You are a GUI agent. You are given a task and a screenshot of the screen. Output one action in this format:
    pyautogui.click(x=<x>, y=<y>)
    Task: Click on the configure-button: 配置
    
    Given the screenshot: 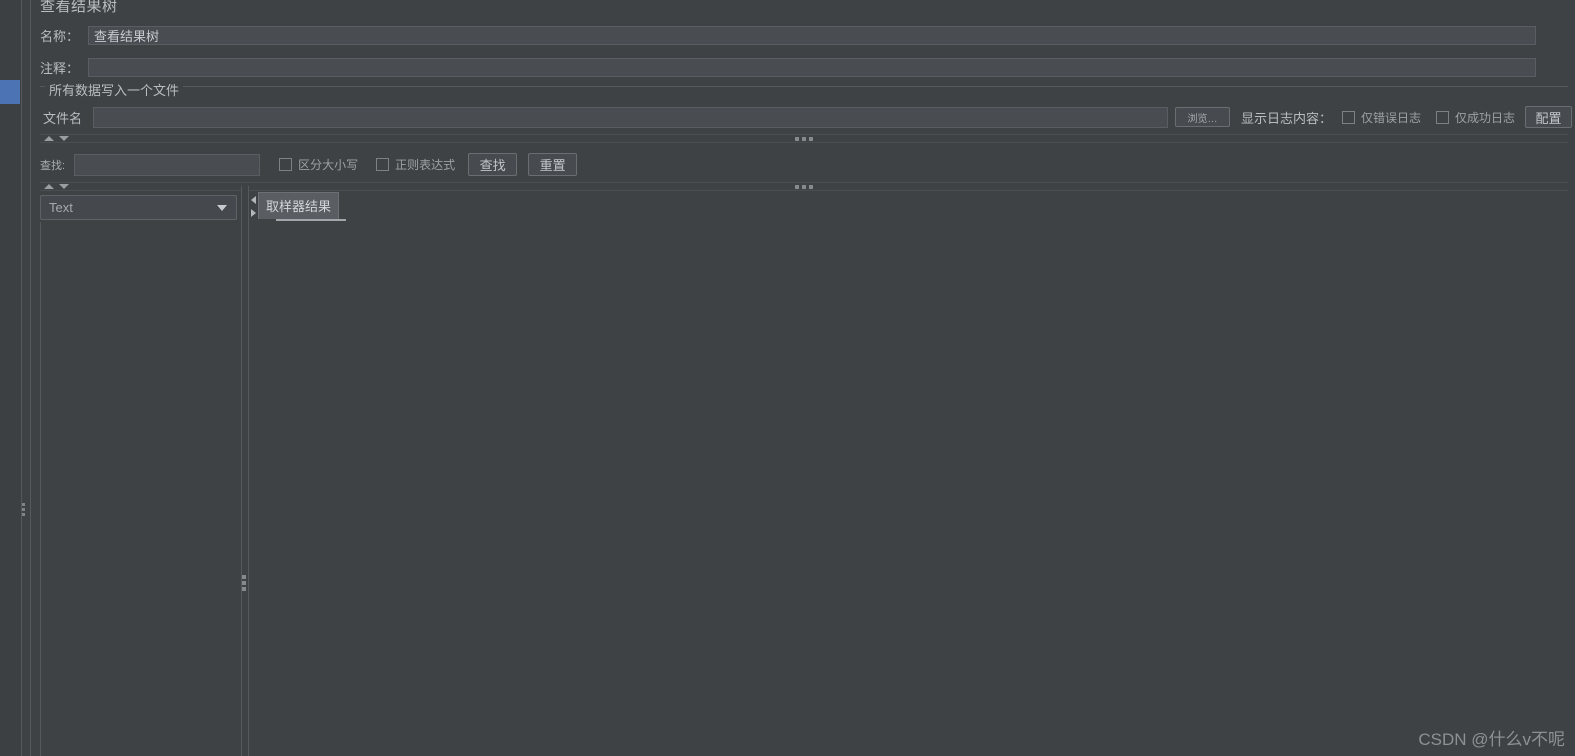 What is the action you would take?
    pyautogui.click(x=1549, y=117)
    